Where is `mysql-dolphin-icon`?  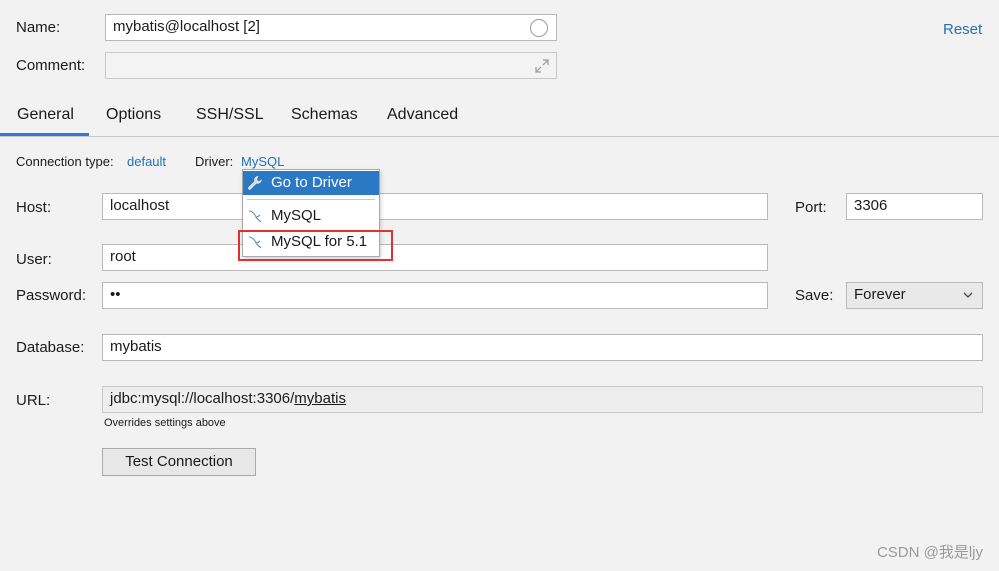 mysql-dolphin-icon is located at coordinates (255, 216).